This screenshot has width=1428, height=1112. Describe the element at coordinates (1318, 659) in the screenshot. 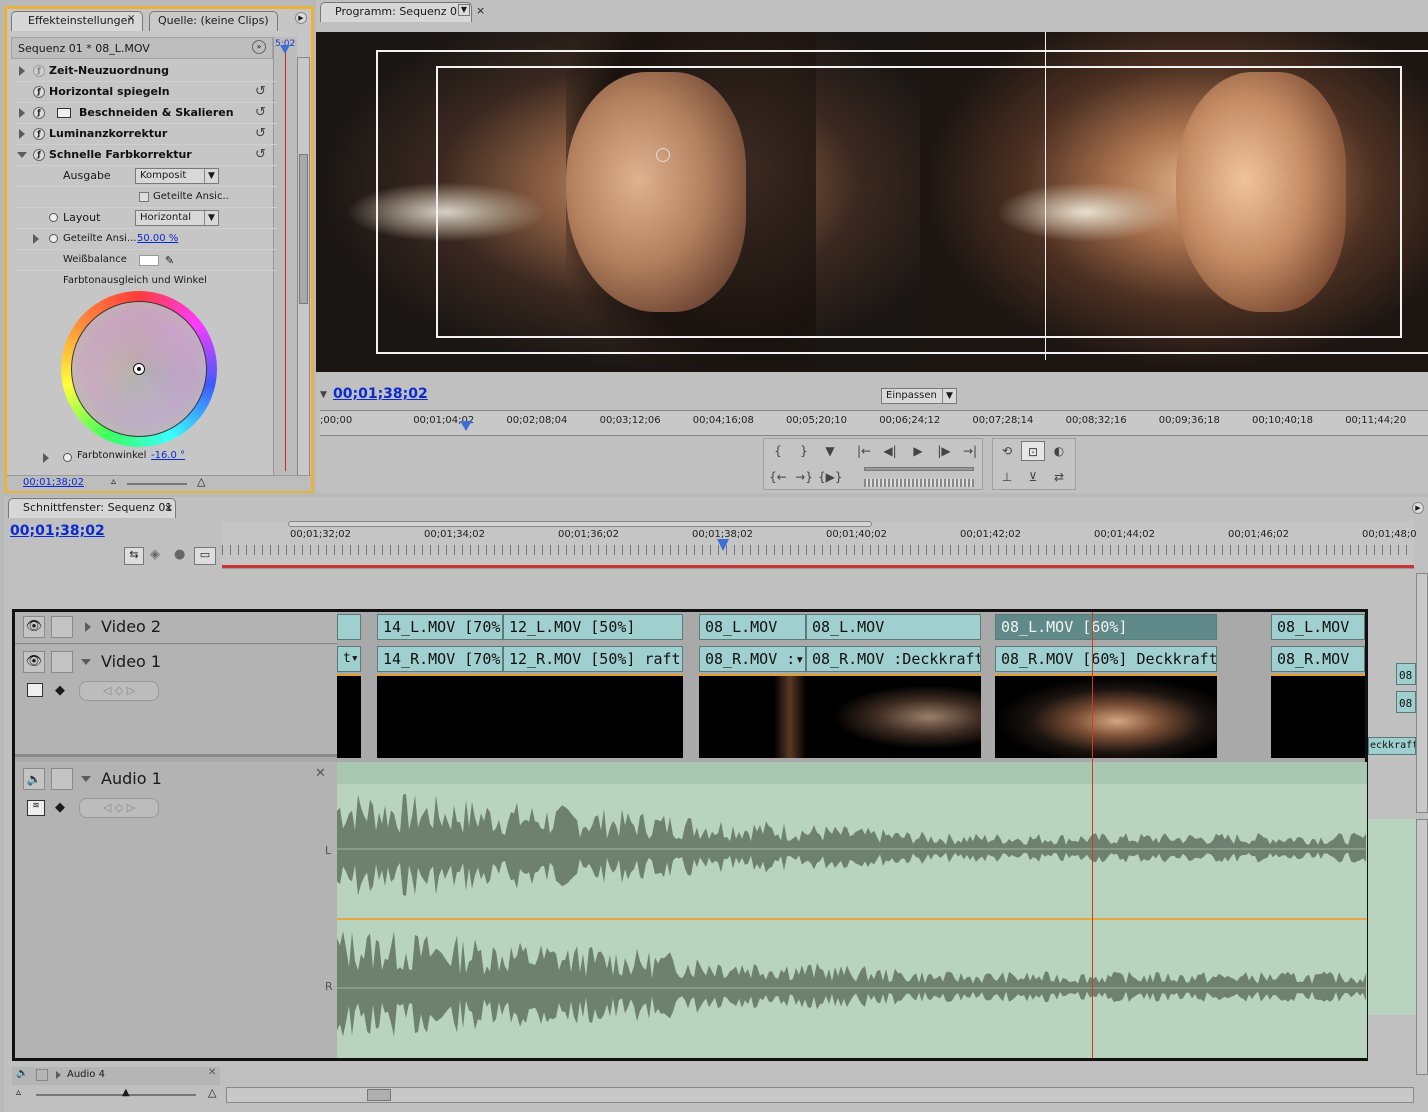

I see `clip-v1: 08_R.MOV` at that location.